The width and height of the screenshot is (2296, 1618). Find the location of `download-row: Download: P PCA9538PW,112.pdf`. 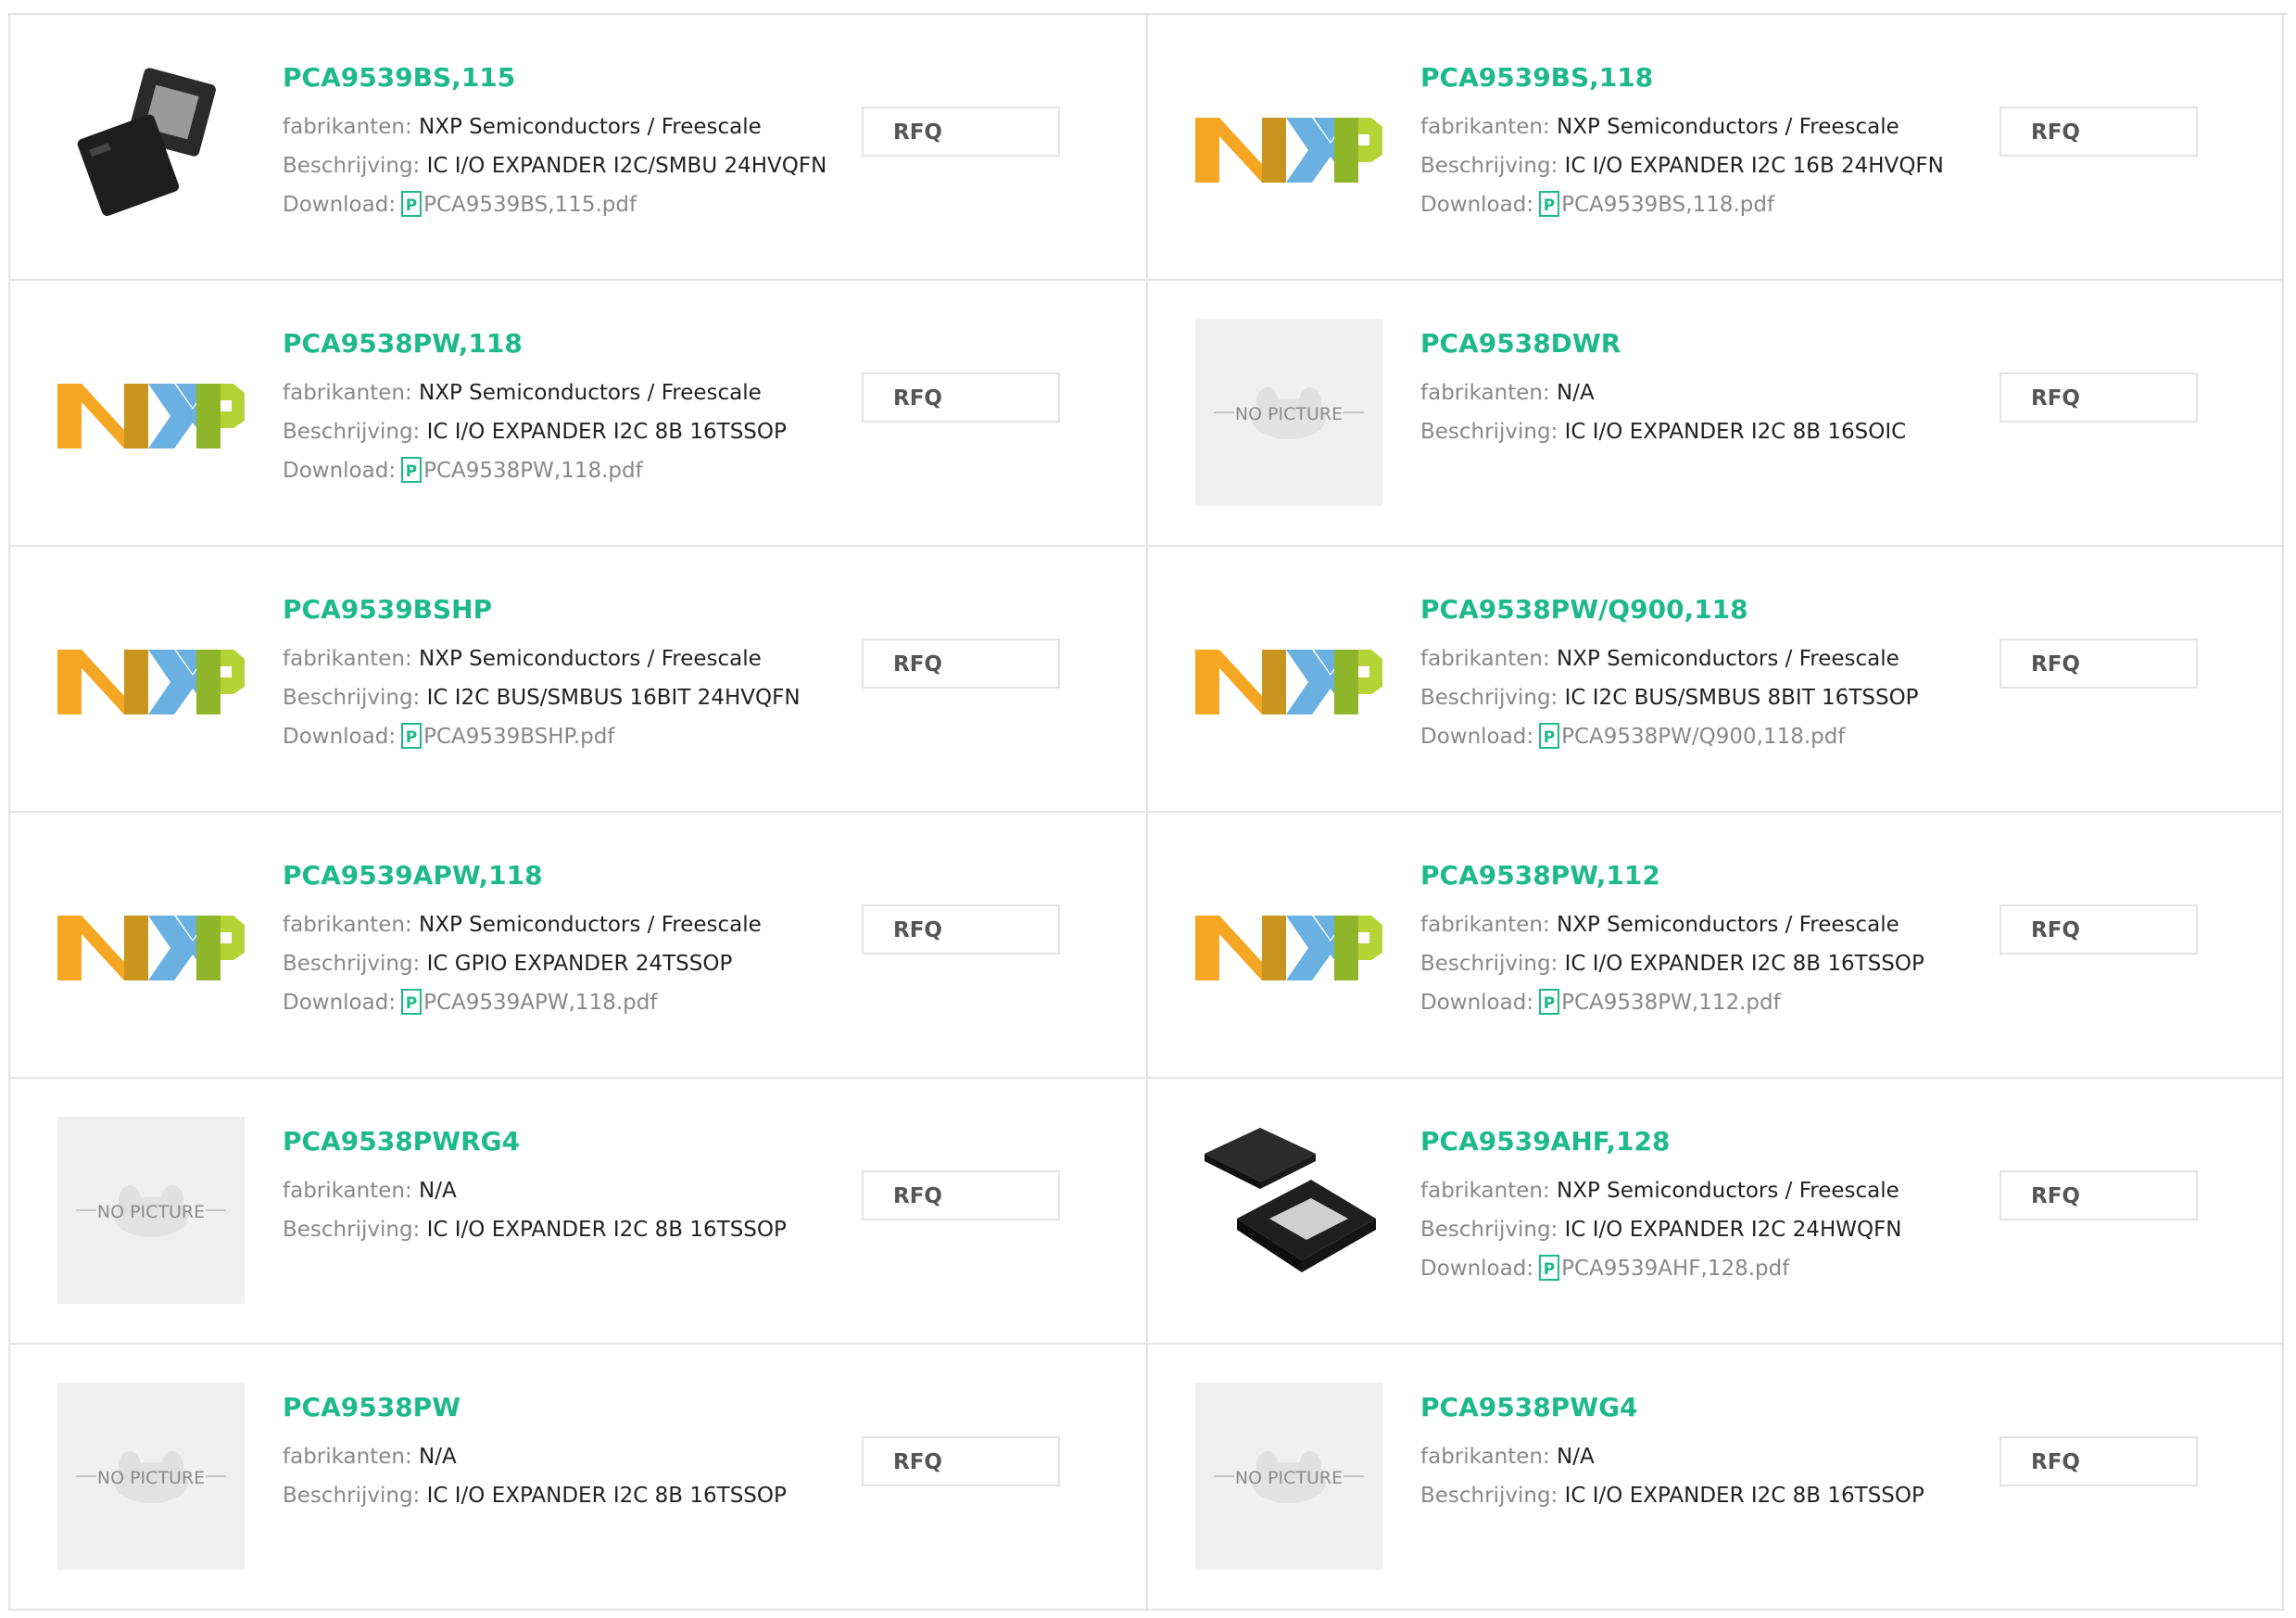

download-row: Download: P PCA9538PW,112.pdf is located at coordinates (1707, 1006).